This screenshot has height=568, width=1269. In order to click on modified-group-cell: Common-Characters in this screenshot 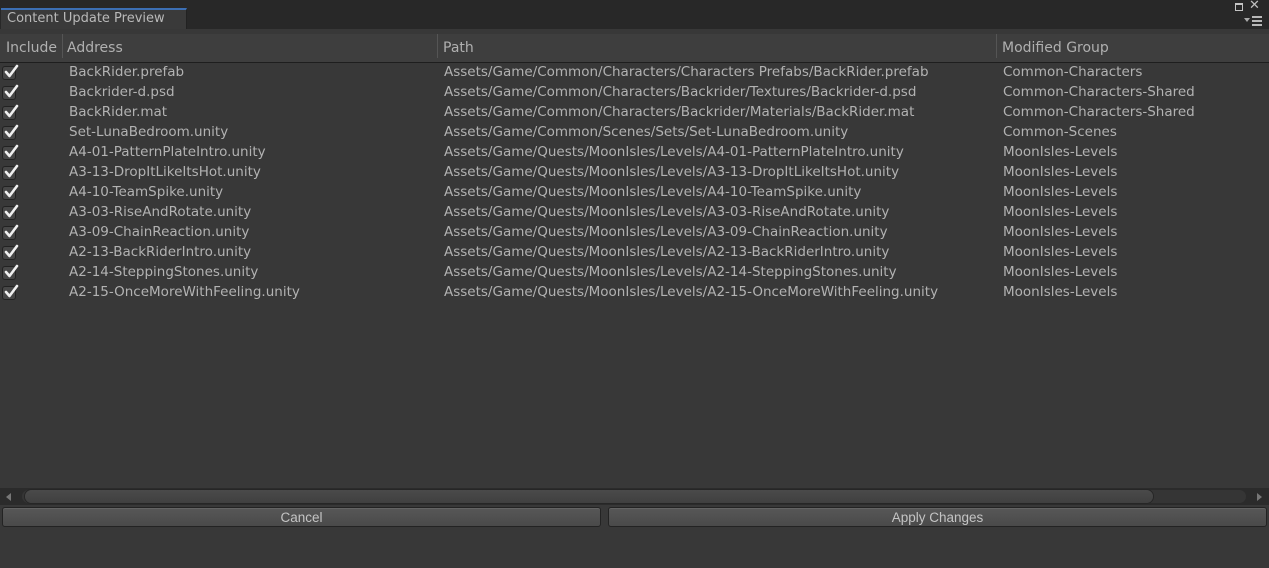, I will do `click(1073, 72)`.